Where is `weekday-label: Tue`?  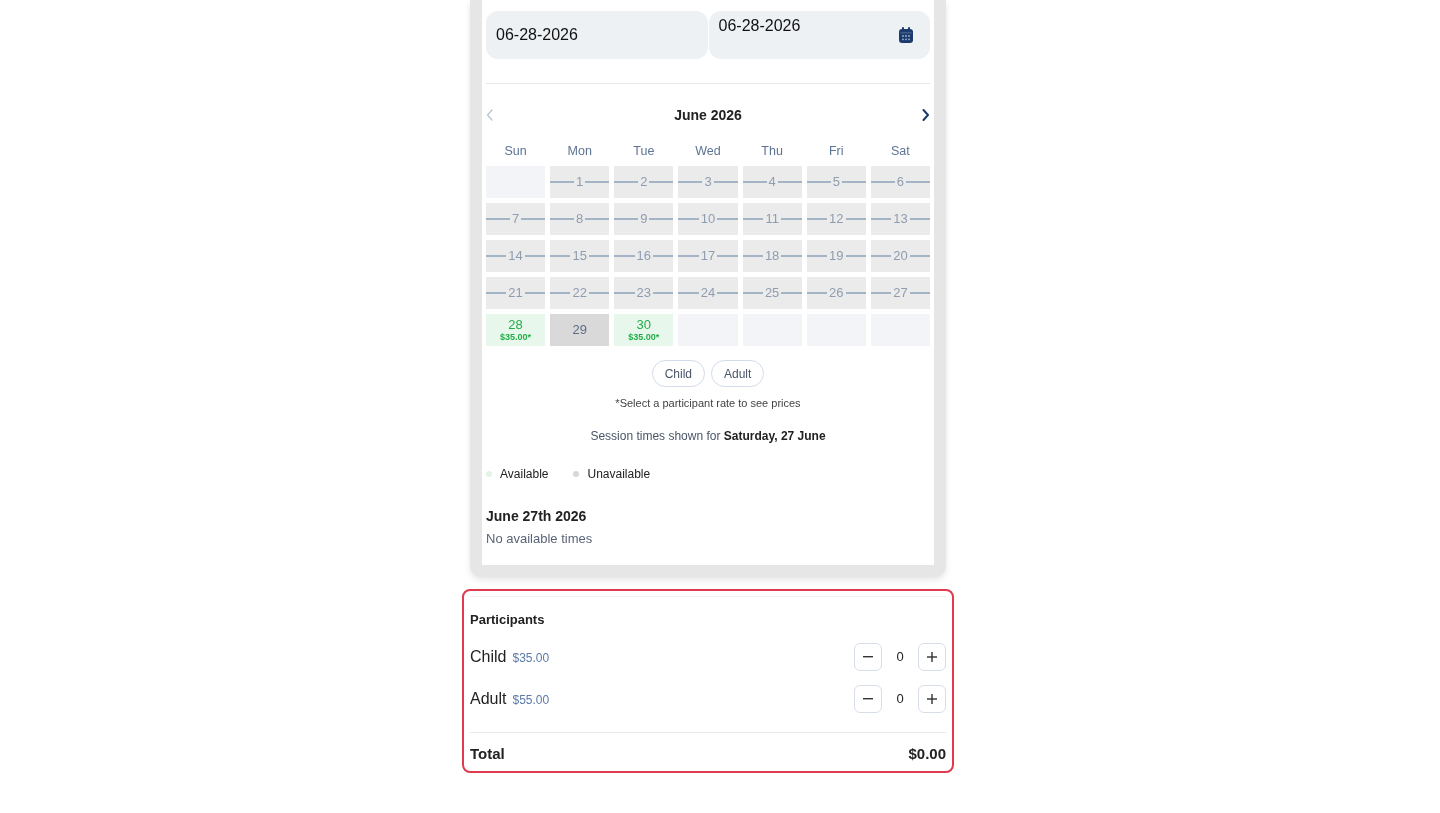 weekday-label: Tue is located at coordinates (644, 151).